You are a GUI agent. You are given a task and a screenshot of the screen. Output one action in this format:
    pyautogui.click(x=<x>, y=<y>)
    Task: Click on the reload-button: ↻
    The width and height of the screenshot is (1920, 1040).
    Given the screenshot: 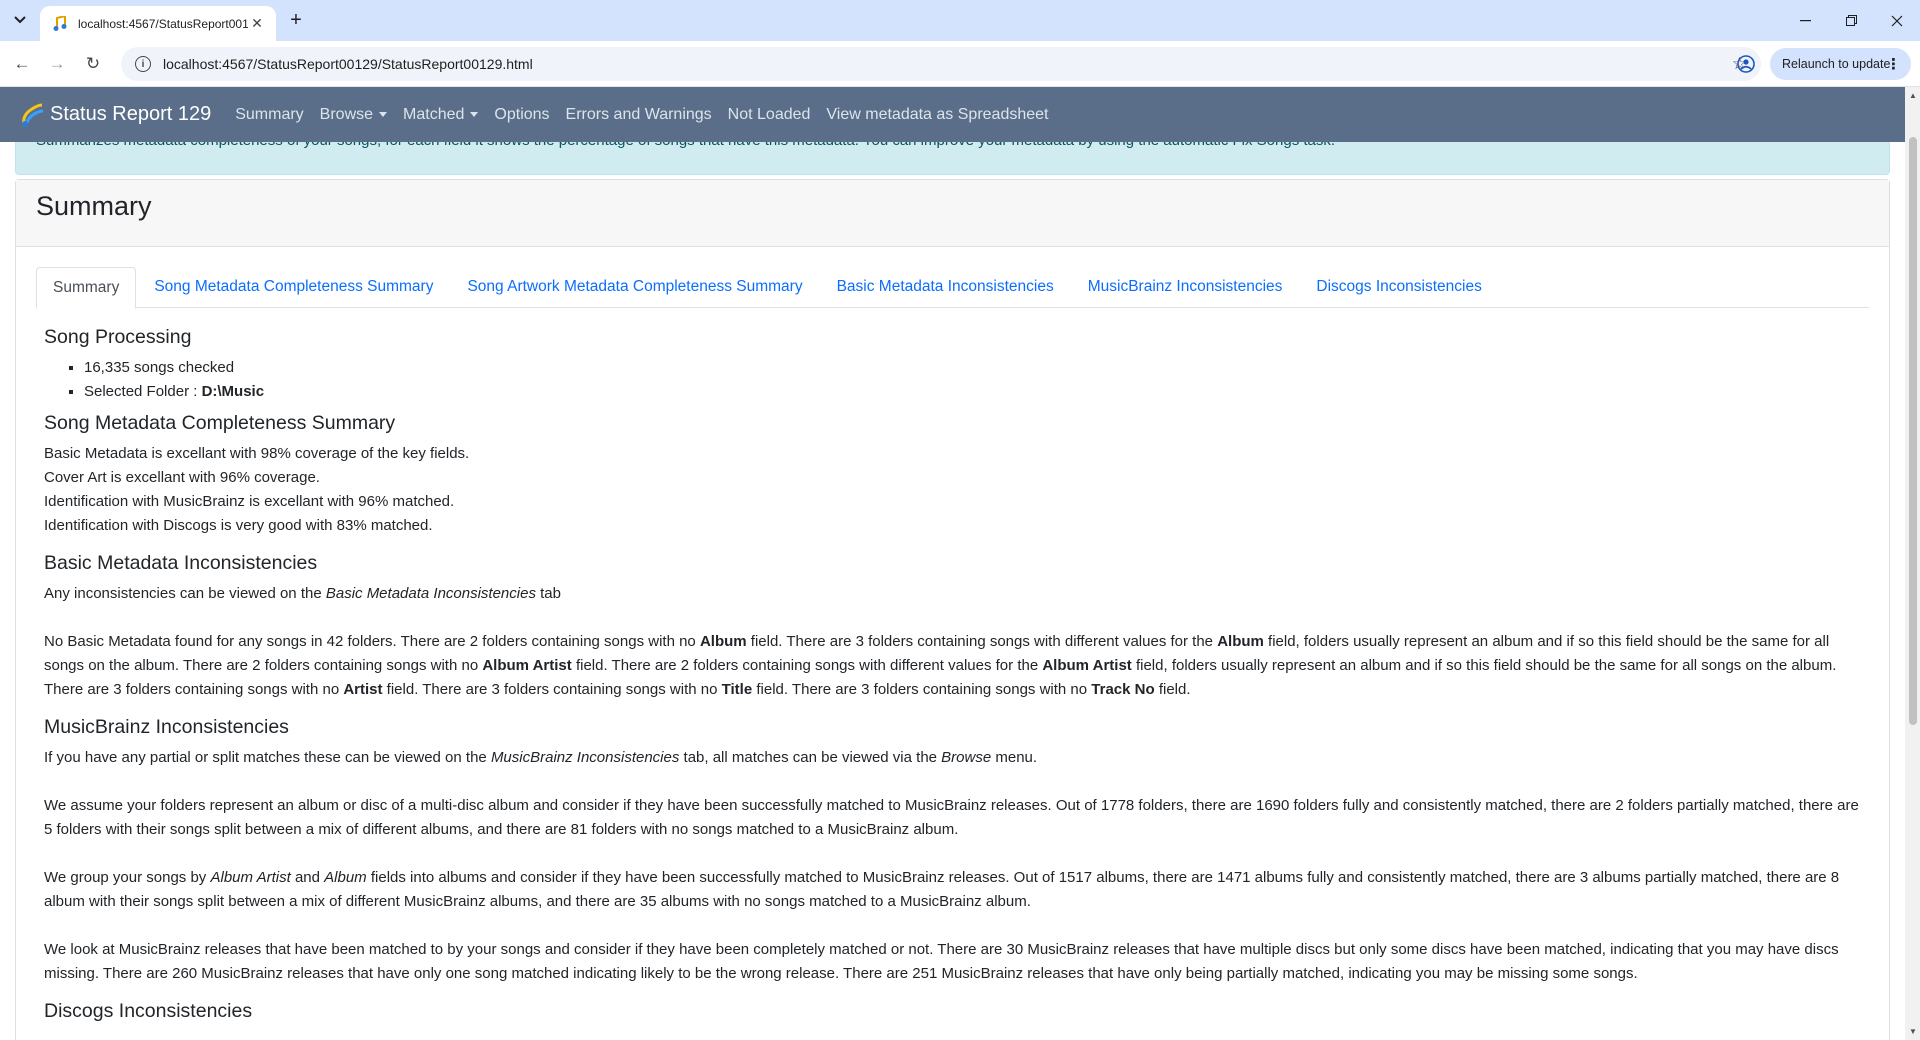 What is the action you would take?
    pyautogui.click(x=93, y=64)
    